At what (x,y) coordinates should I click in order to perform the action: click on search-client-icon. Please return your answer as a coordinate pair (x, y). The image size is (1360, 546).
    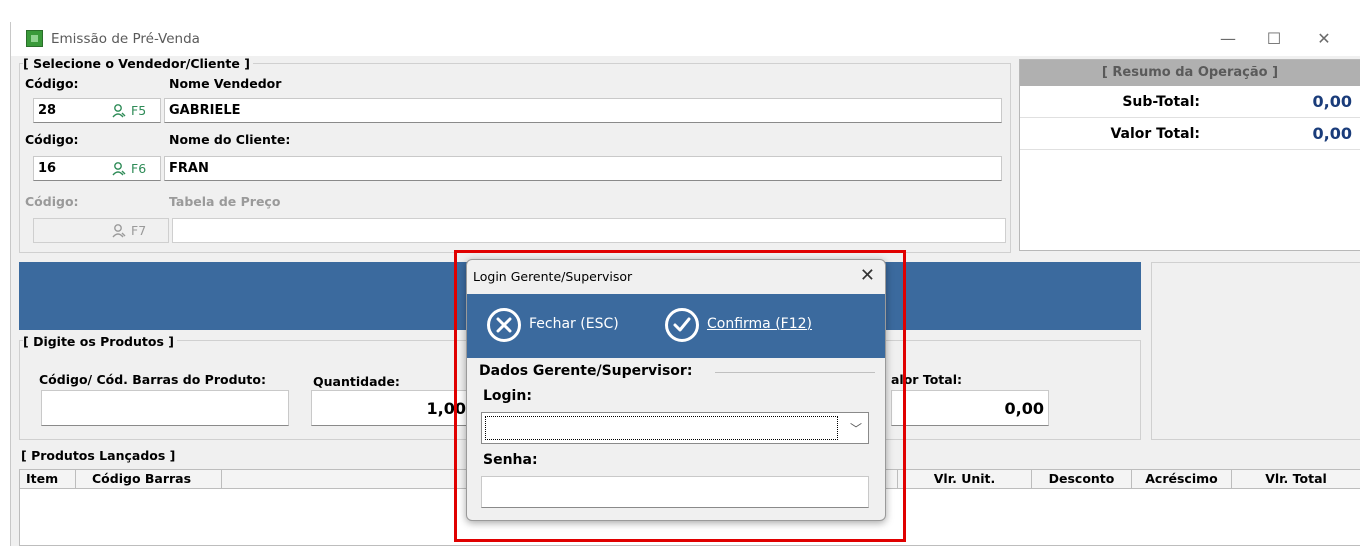
    Looking at the image, I should click on (119, 169).